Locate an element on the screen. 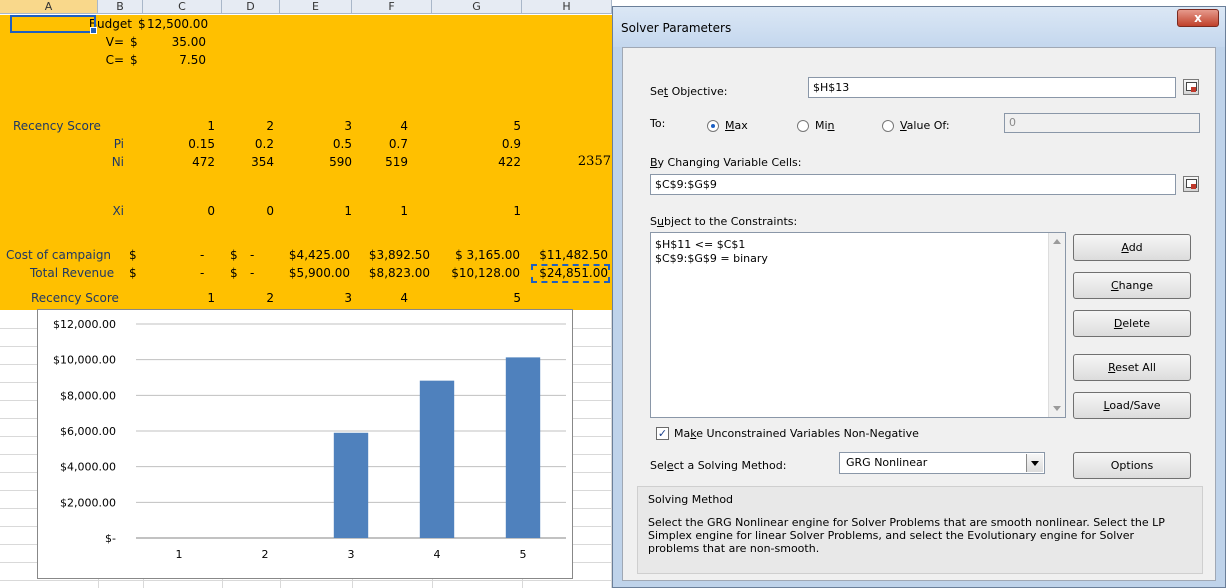  cost-e: $4,425.00 is located at coordinates (315, 255).